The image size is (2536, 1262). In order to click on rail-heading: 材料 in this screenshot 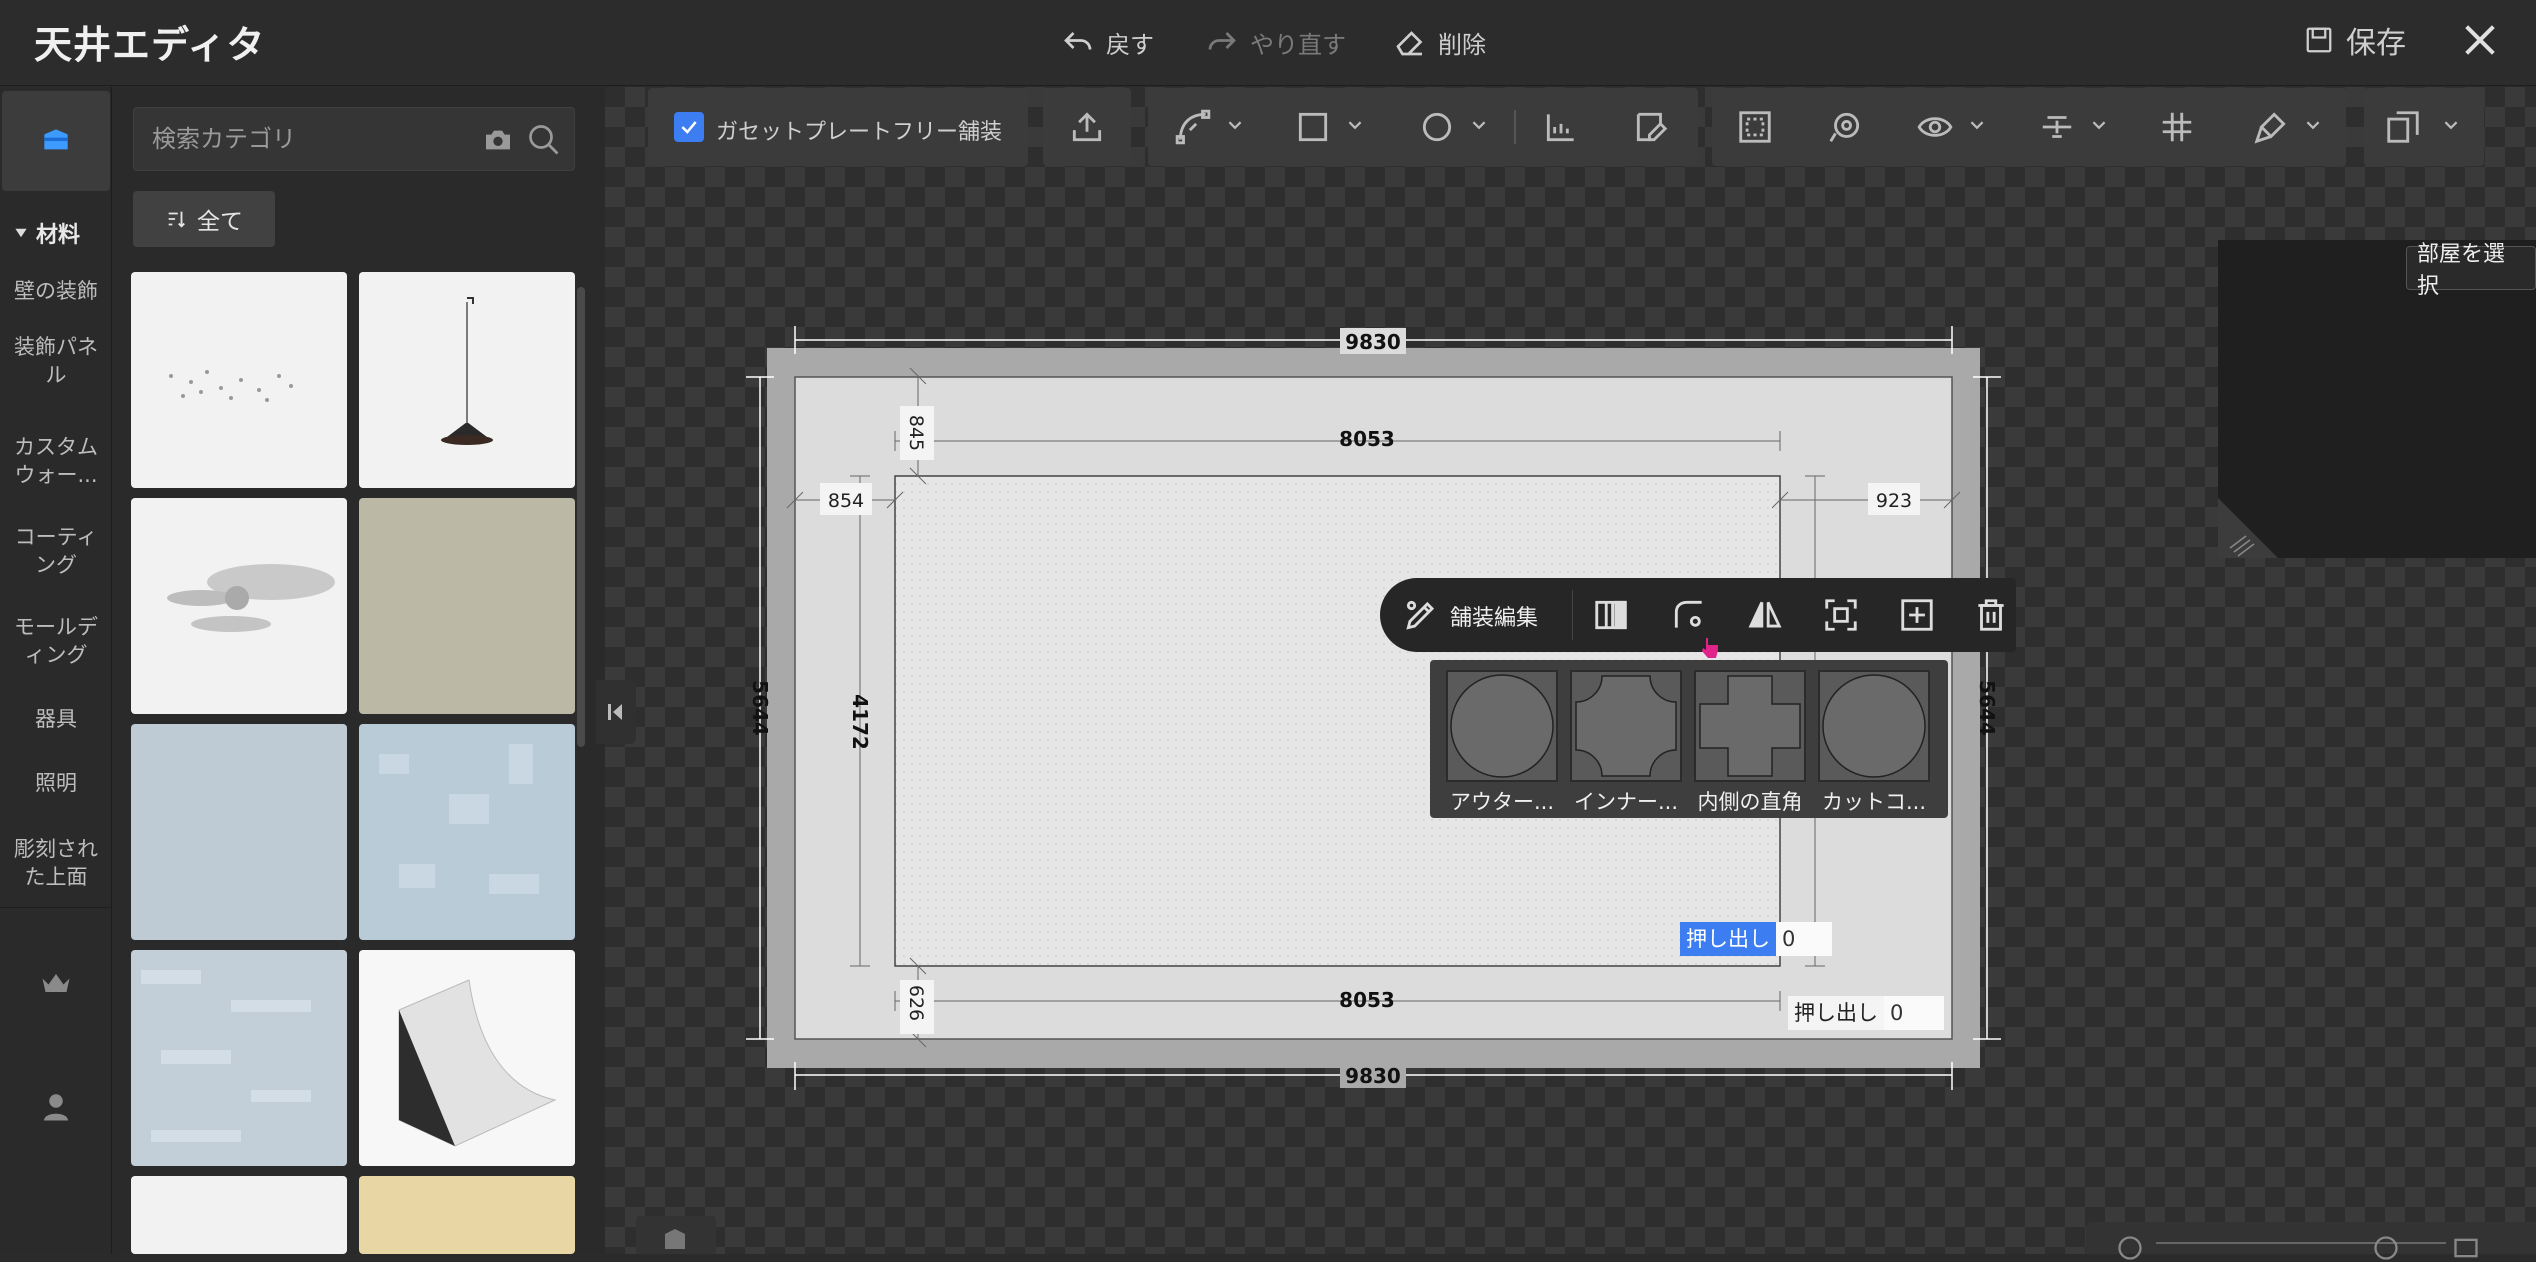, I will do `click(47, 233)`.